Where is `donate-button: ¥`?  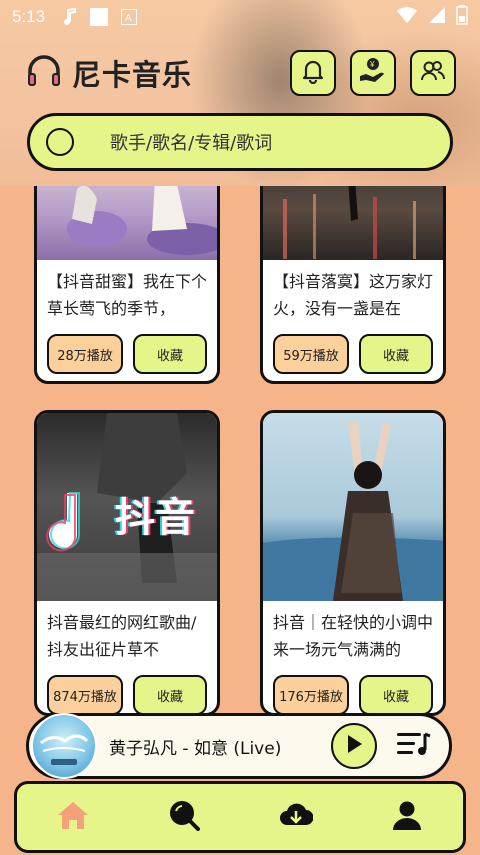 donate-button: ¥ is located at coordinates (373, 73).